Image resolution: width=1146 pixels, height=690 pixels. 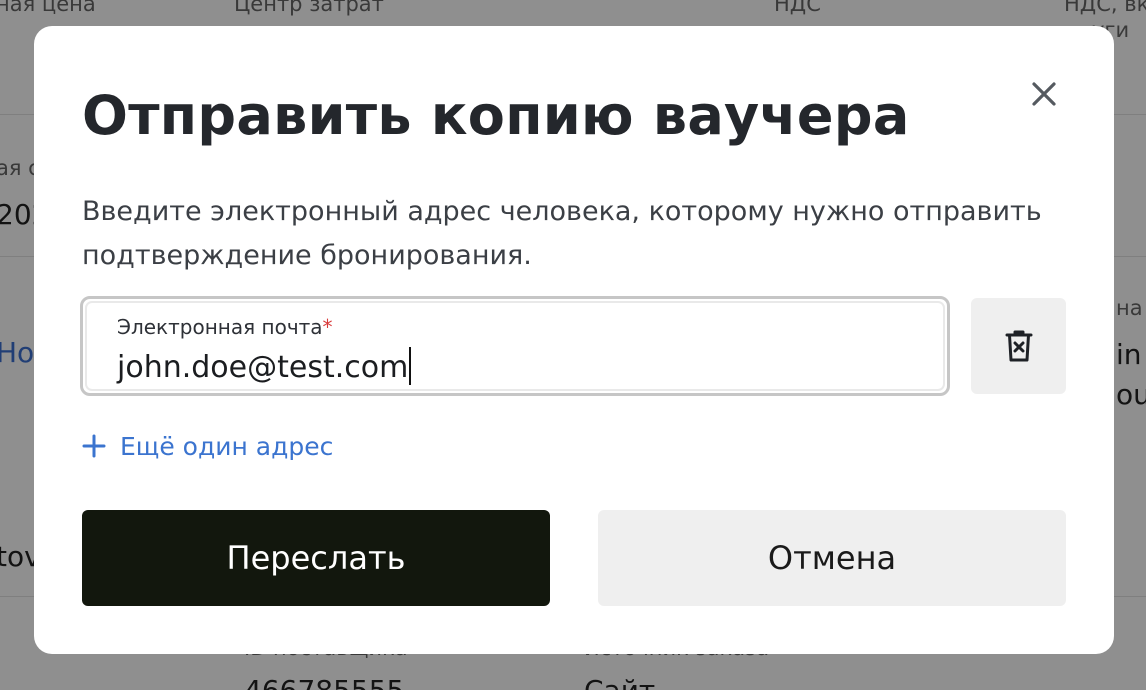 What do you see at coordinates (410, 366) in the screenshot?
I see `text-caret` at bounding box center [410, 366].